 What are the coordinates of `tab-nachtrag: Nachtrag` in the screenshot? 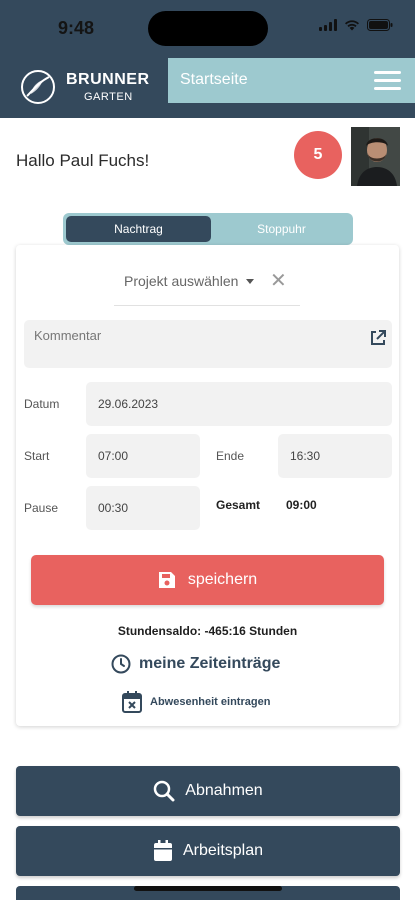 It's located at (138, 229).